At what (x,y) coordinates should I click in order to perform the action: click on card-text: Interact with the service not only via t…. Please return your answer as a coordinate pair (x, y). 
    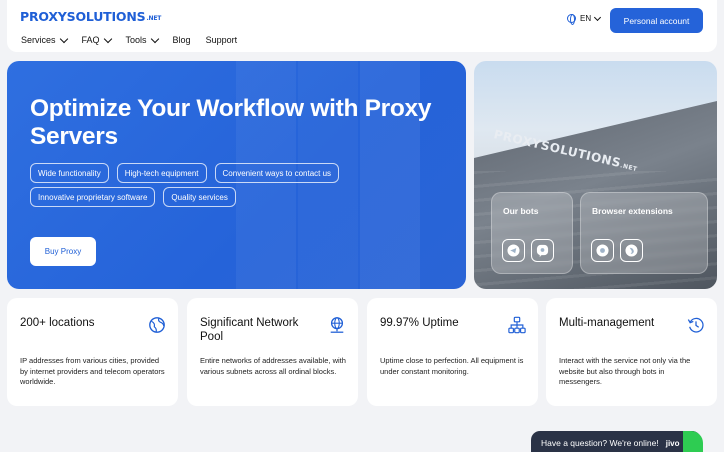
    Looking at the image, I should click on (625, 371).